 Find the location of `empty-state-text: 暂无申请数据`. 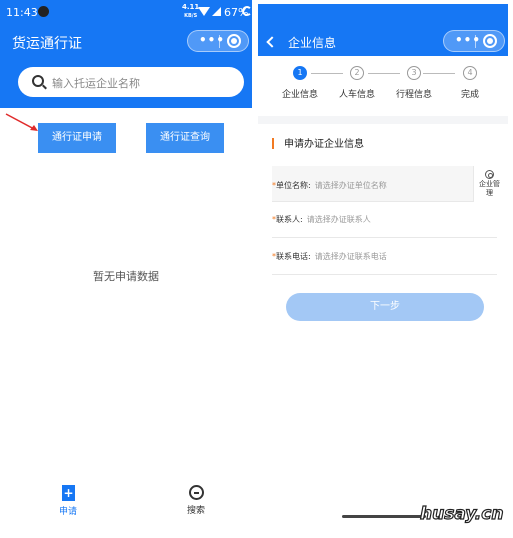

empty-state-text: 暂无申请数据 is located at coordinates (126, 276).